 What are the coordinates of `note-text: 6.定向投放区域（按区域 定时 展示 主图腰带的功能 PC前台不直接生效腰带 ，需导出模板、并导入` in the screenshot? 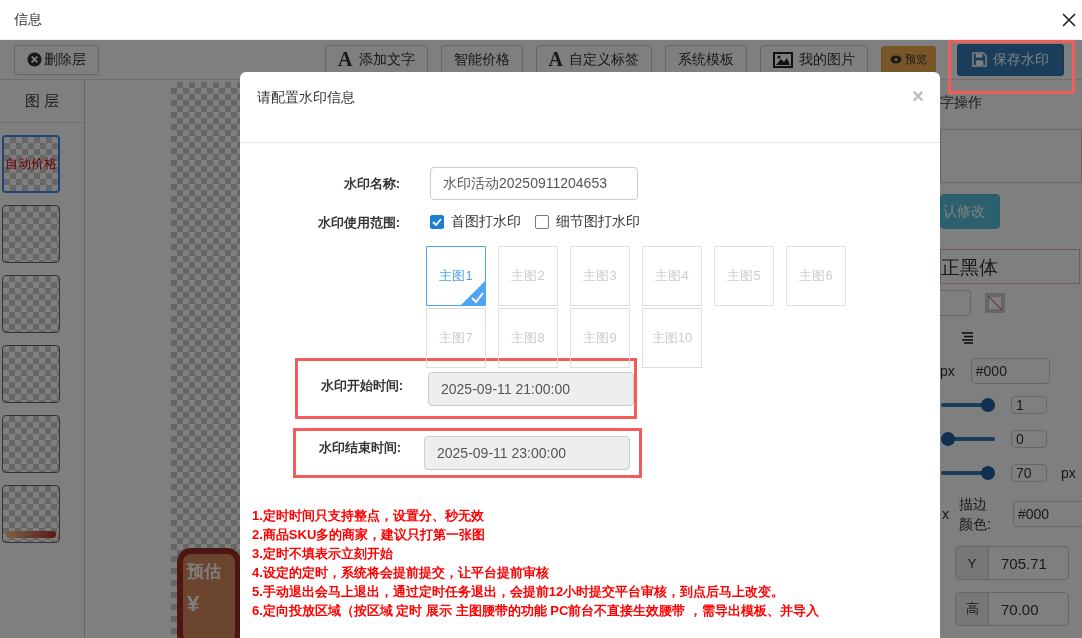 It's located at (536, 611).